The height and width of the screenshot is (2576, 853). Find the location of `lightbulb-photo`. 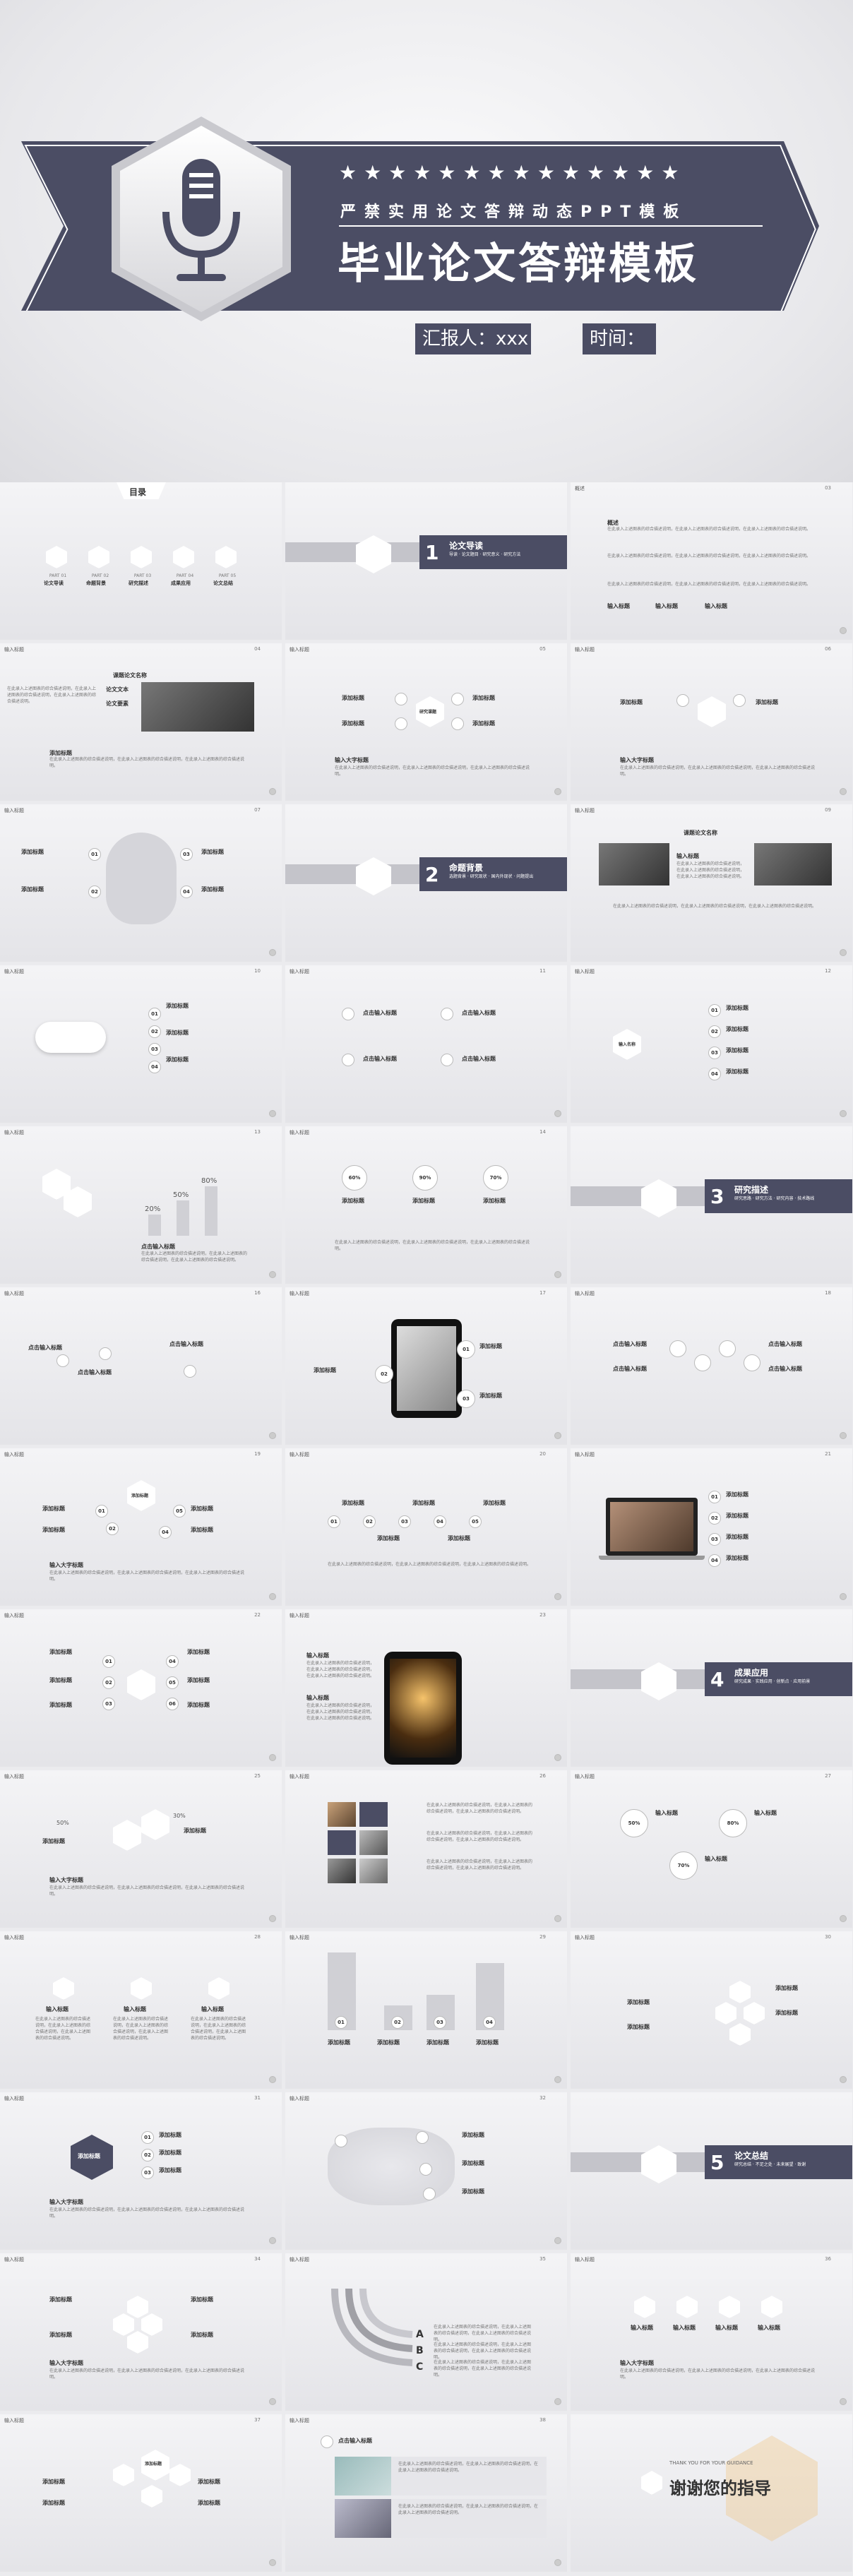

lightbulb-photo is located at coordinates (423, 1708).